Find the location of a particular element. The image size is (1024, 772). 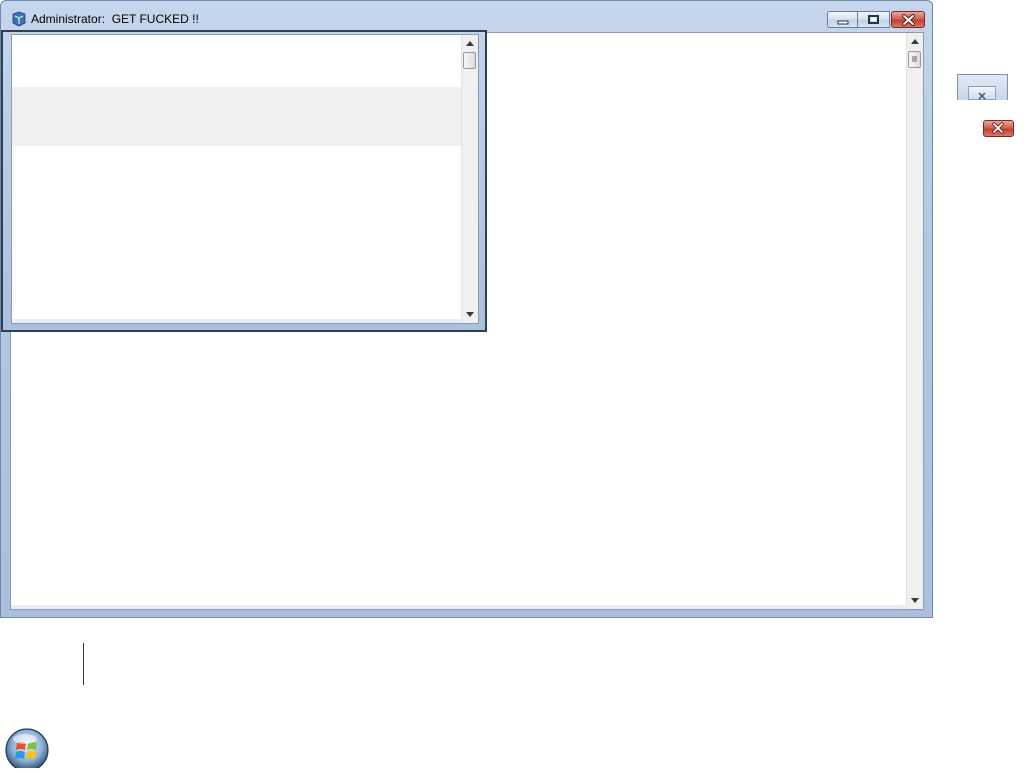

close-button is located at coordinates (908, 19).